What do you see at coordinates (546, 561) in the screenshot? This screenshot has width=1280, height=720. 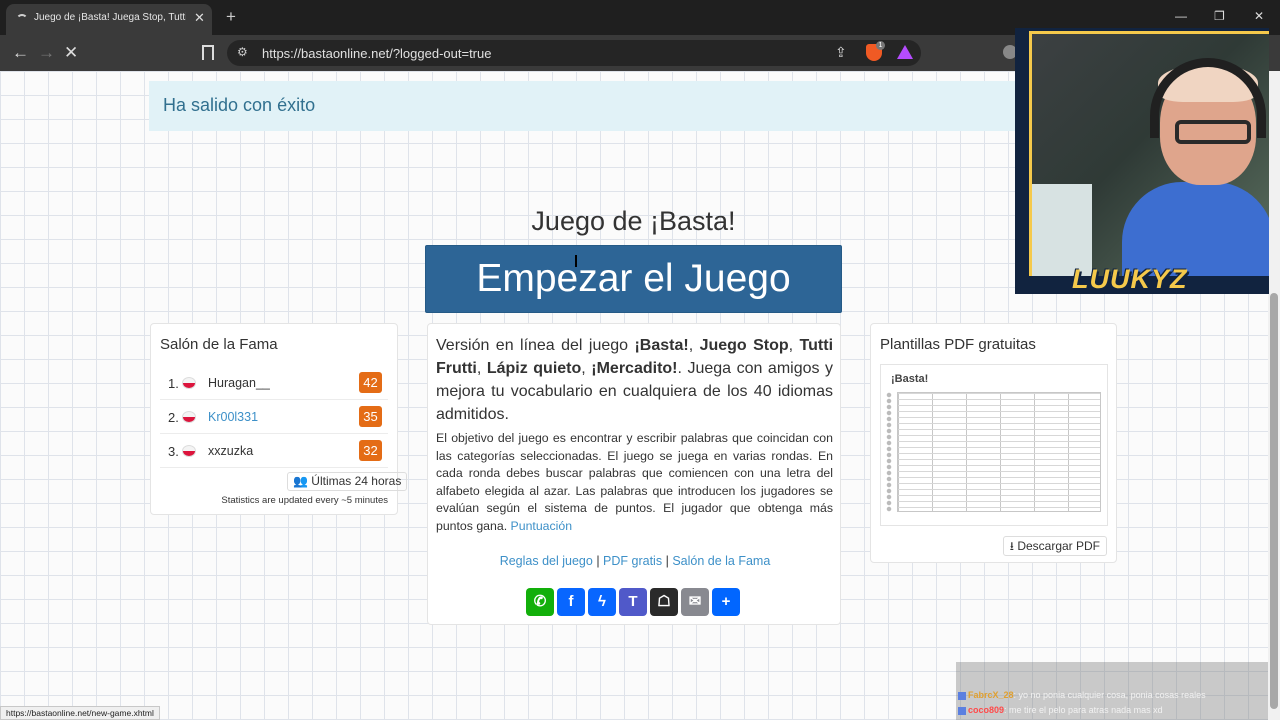 I see `rules-link: Reglas del juego` at bounding box center [546, 561].